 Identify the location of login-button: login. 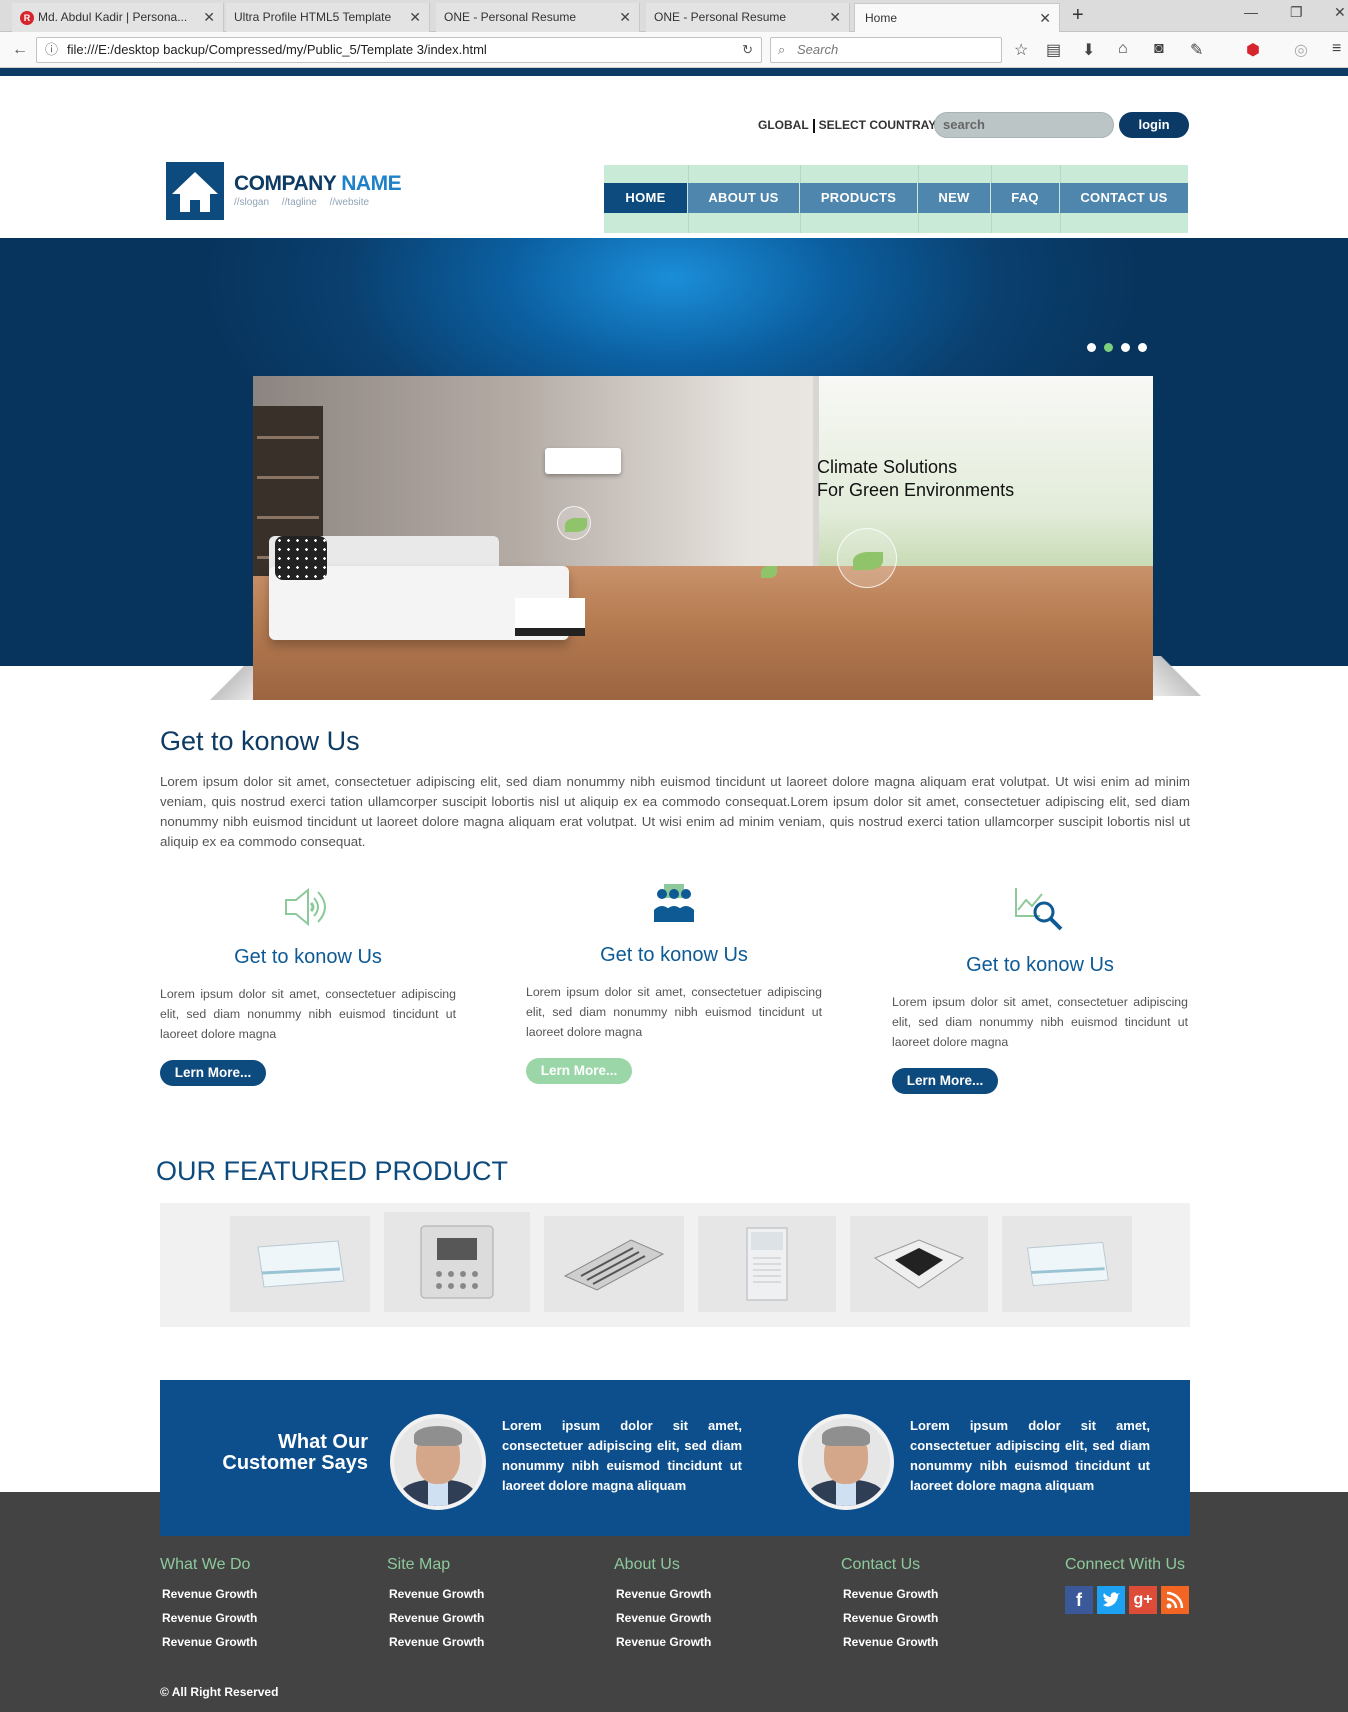
(1154, 125).